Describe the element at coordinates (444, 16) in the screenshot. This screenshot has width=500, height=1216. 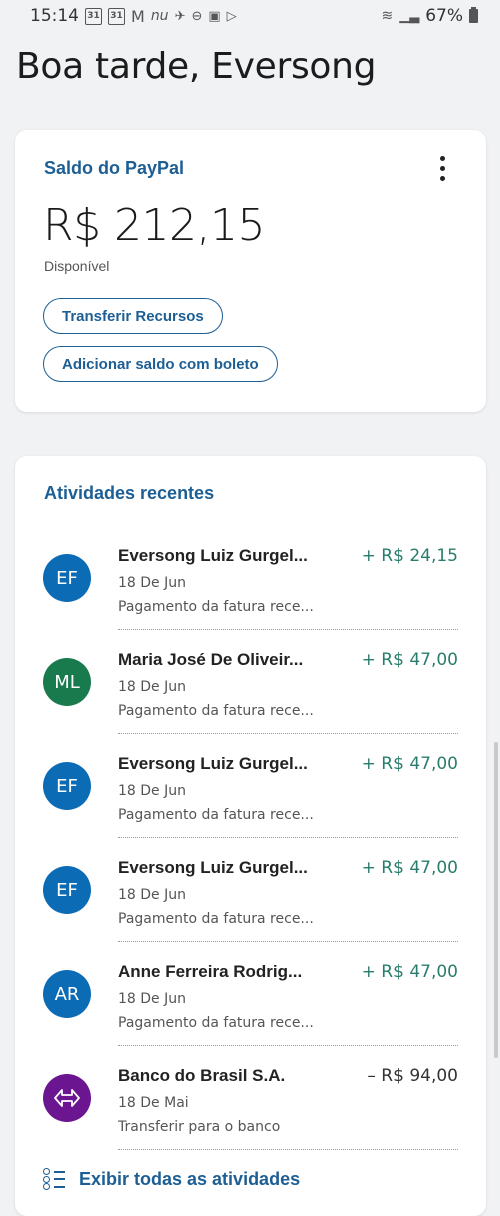
I see `battery-percentage: 67%` at that location.